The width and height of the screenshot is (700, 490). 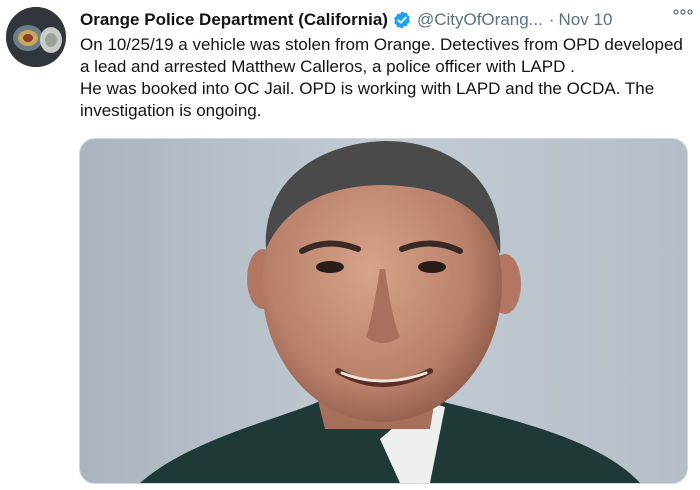 What do you see at coordinates (586, 20) in the screenshot?
I see `tweet-date: Nov 10` at bounding box center [586, 20].